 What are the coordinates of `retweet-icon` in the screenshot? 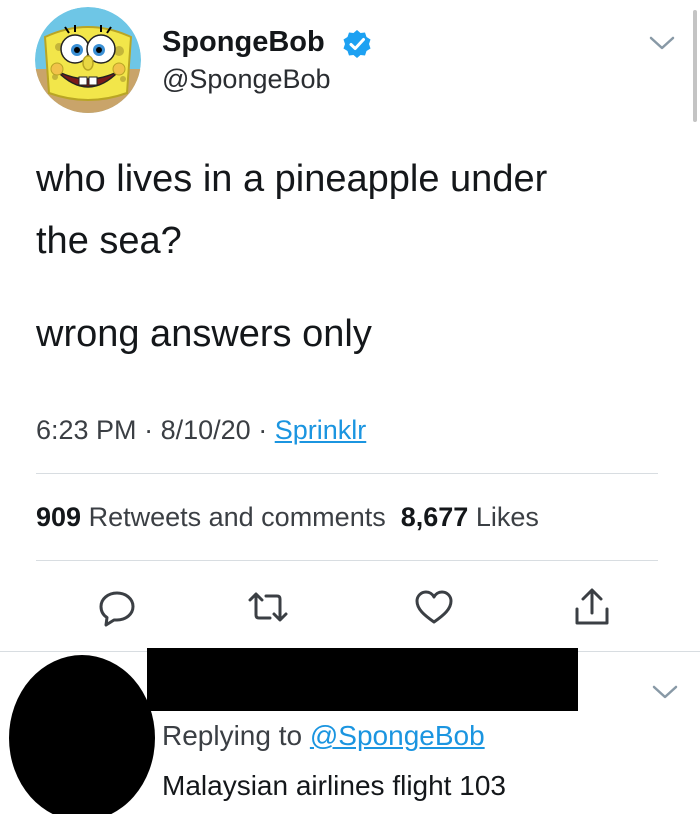 It's located at (268, 607).